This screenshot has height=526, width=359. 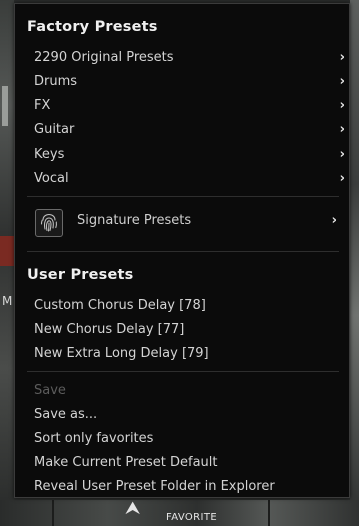 I want to click on menu-item-2290-original-presets: 2290 Original Presets ›, so click(x=182, y=58).